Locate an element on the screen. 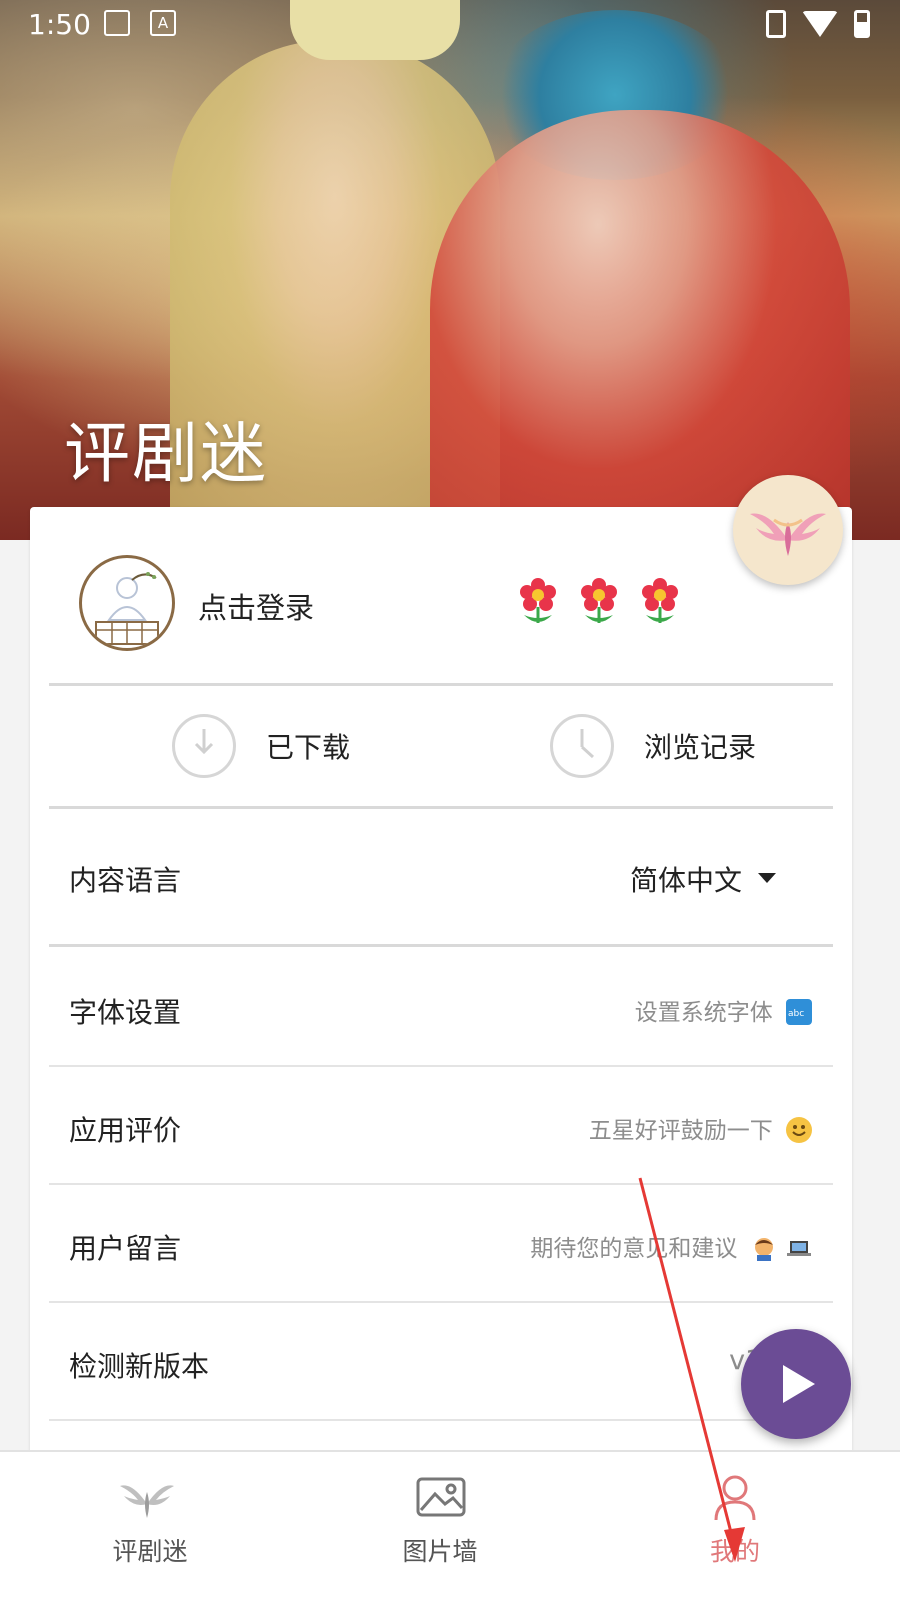 The width and height of the screenshot is (900, 1600). text-notification-icon: A is located at coordinates (163, 23).